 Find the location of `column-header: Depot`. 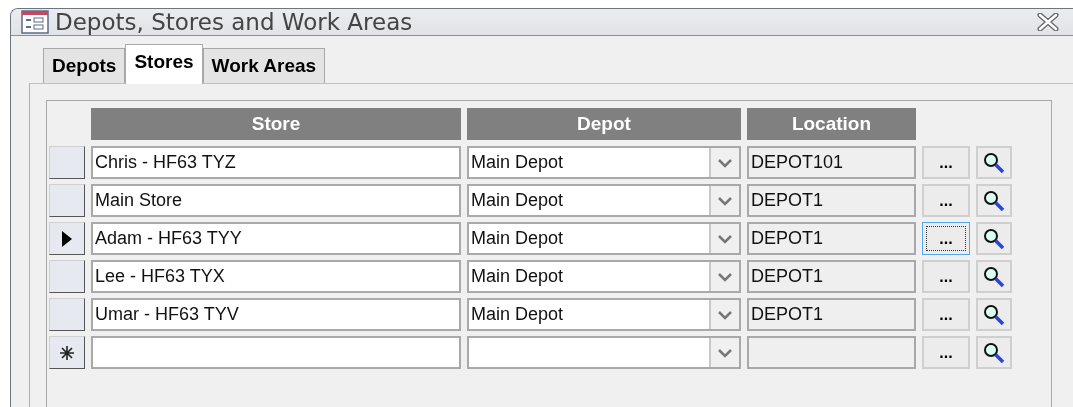

column-header: Depot is located at coordinates (604, 124).